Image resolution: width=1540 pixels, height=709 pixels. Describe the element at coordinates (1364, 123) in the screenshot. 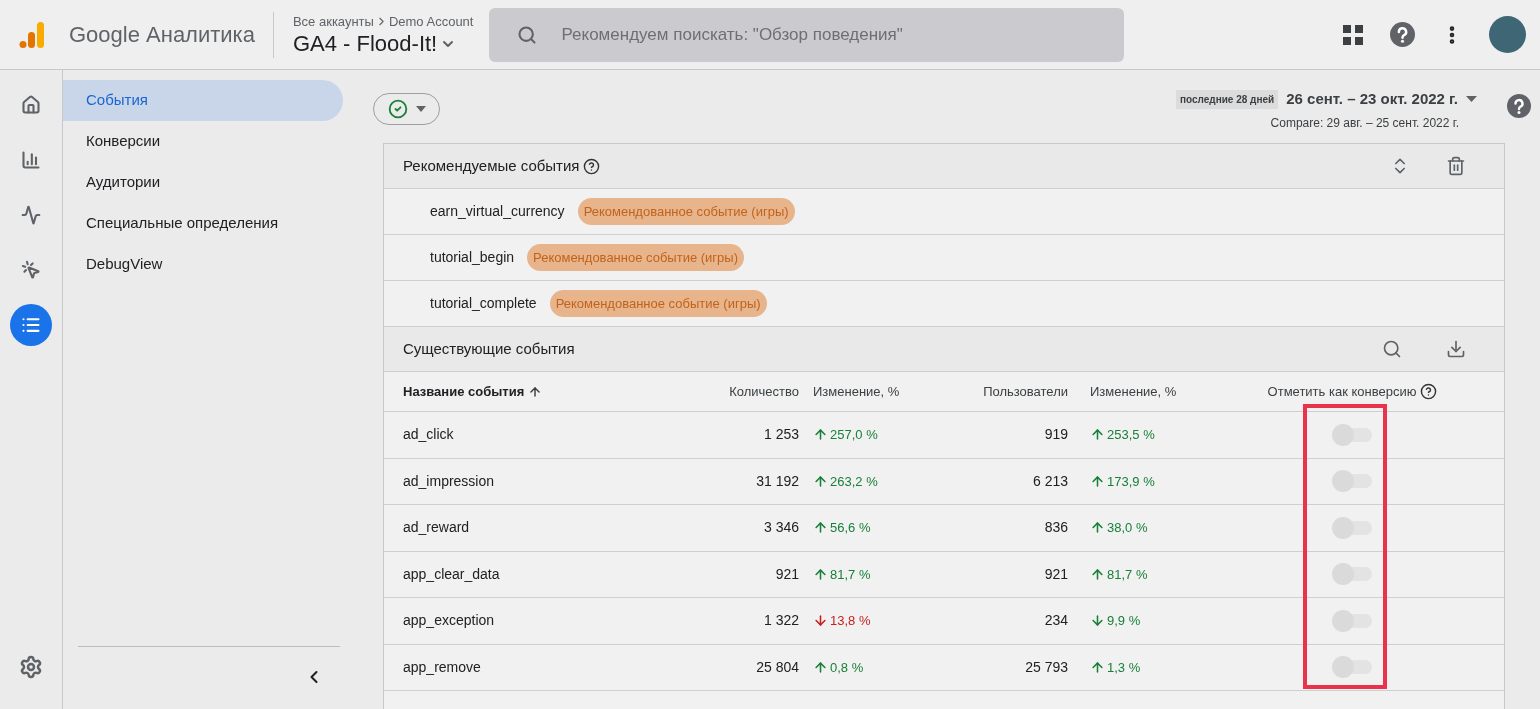

I see `compare-range: Compare: 29 авг. – 25 сент. 2022 г.` at that location.